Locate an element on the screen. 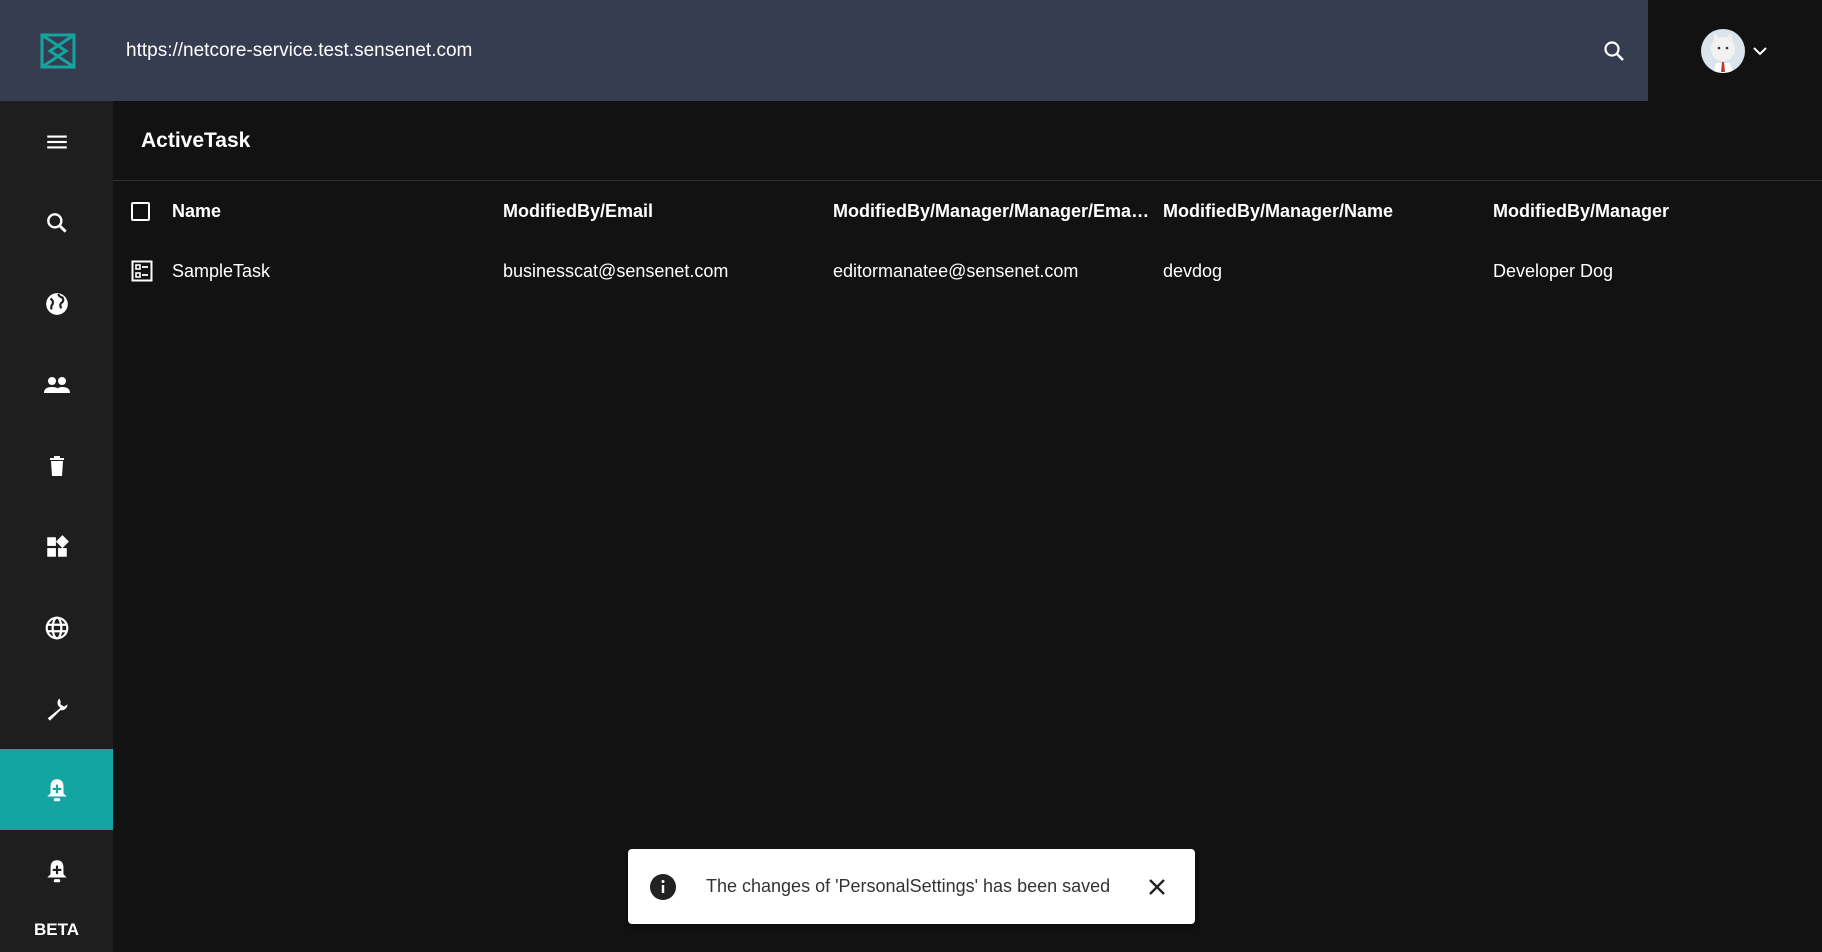  public-icon is located at coordinates (56, 303).